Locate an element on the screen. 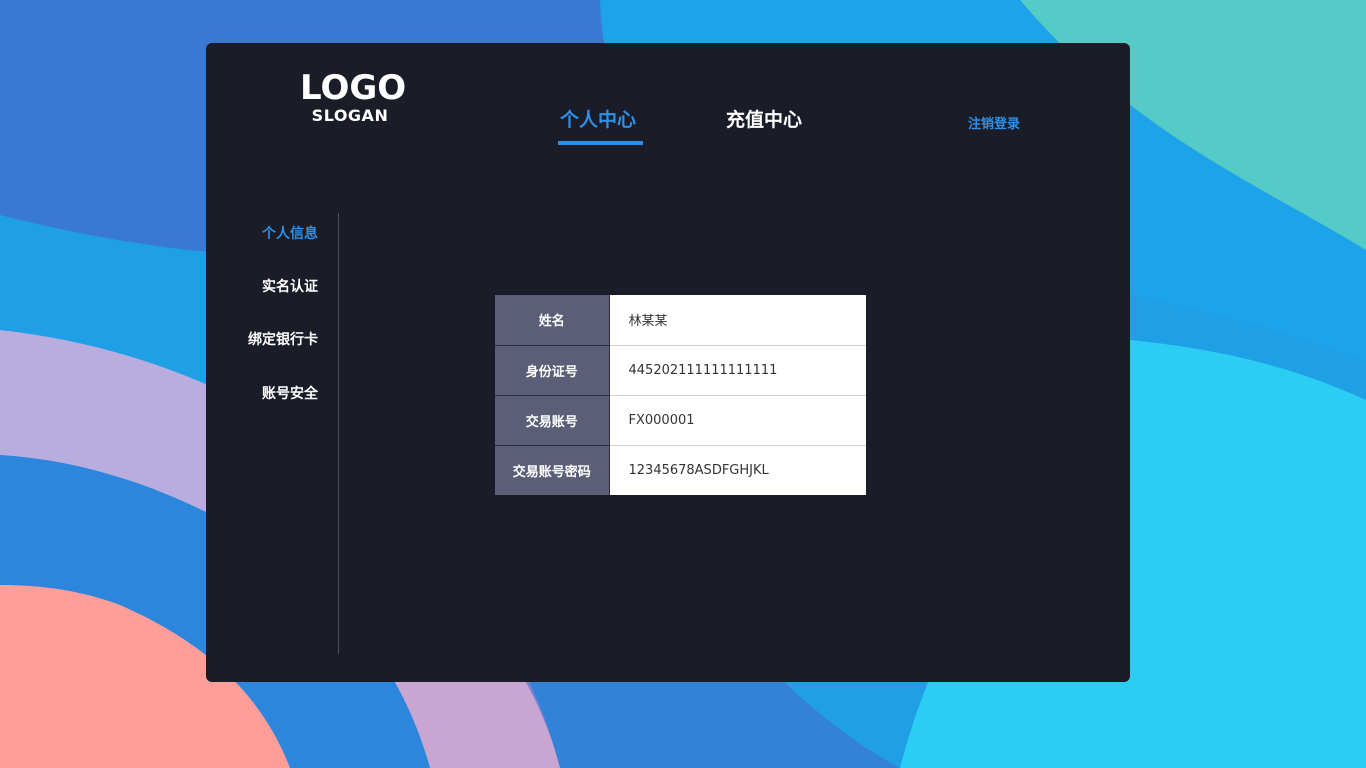  sidebar-item-personal-info: 个人信息 is located at coordinates (290, 234).